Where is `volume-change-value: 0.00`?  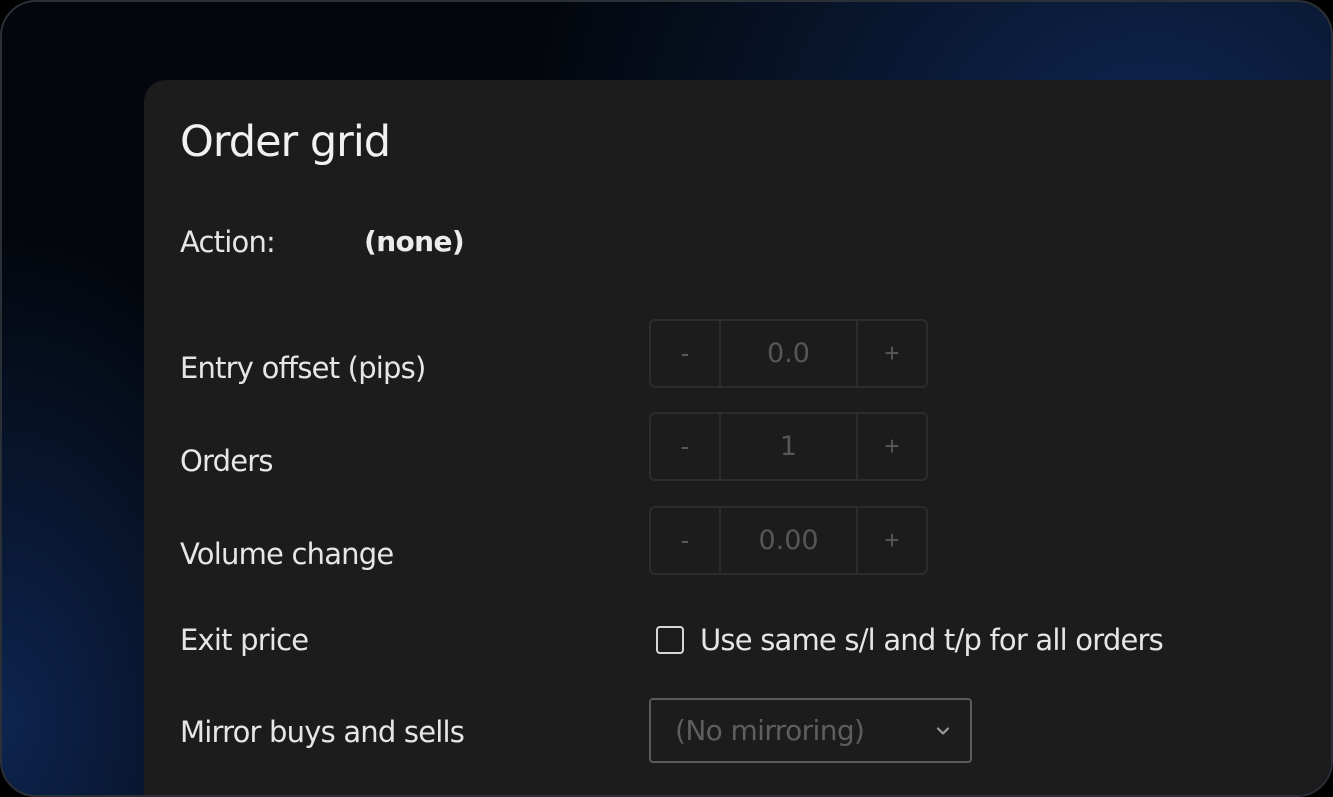
volume-change-value: 0.00 is located at coordinates (788, 540).